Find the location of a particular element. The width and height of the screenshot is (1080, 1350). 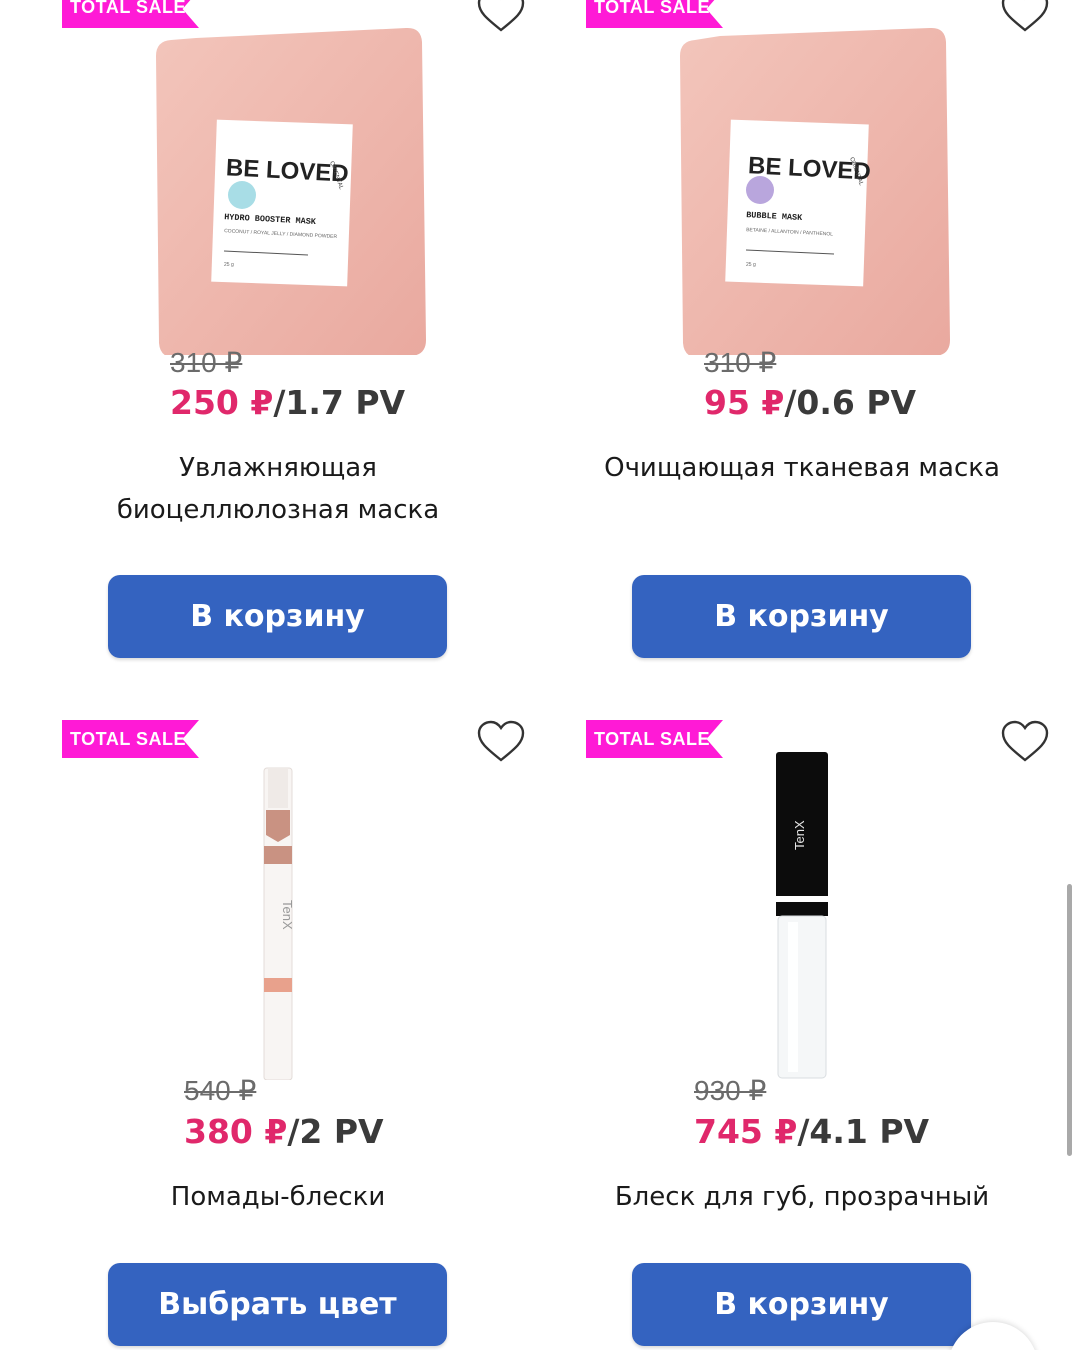

pv-value: /1.7 PV is located at coordinates (339, 402).